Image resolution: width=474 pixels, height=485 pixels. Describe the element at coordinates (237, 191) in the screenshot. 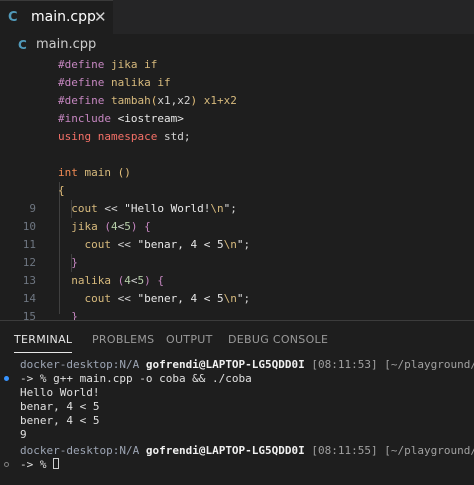

I see `code-line: {` at that location.